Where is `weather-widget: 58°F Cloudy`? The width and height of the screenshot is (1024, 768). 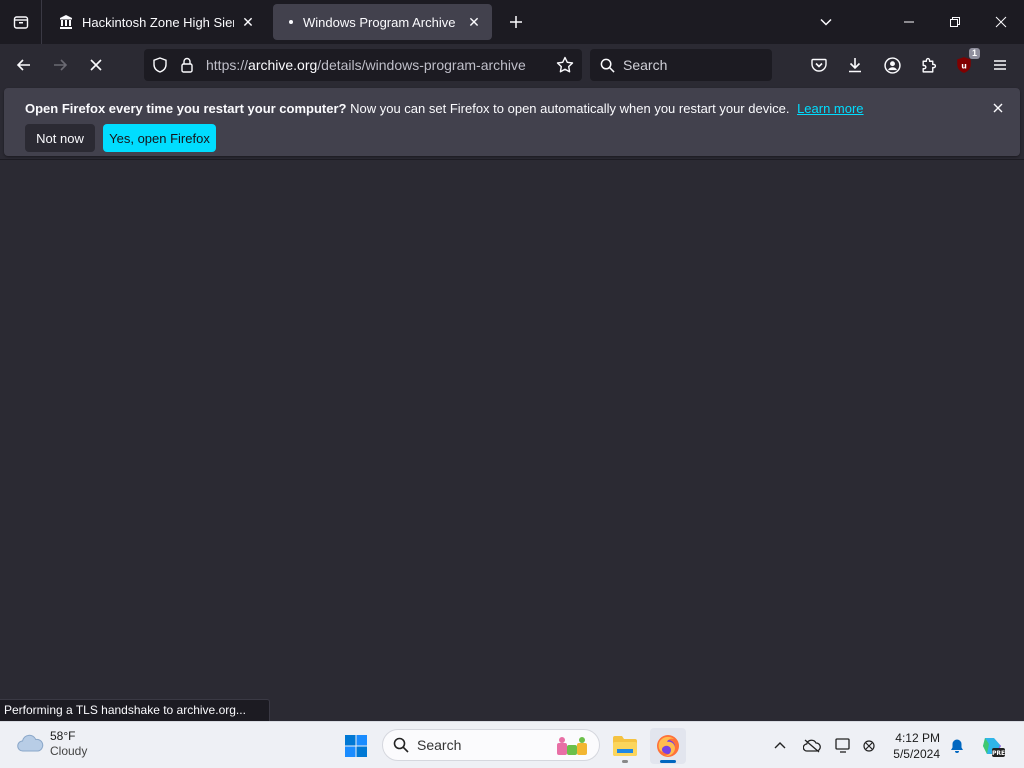 weather-widget: 58°F Cloudy is located at coordinates (51, 744).